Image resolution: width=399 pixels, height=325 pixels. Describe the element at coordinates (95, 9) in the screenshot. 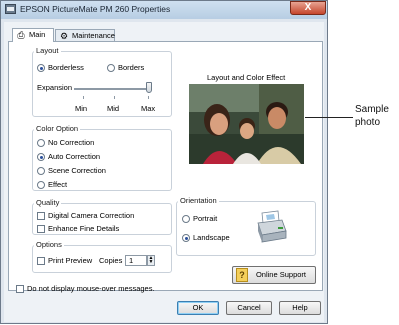

I see `window-title: EPSON PictureMate PM 260 Properties` at that location.